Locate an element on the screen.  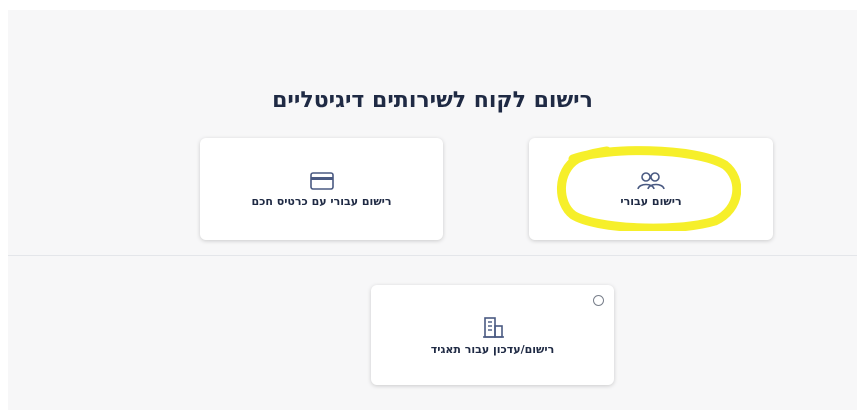
building-icon is located at coordinates (493, 327).